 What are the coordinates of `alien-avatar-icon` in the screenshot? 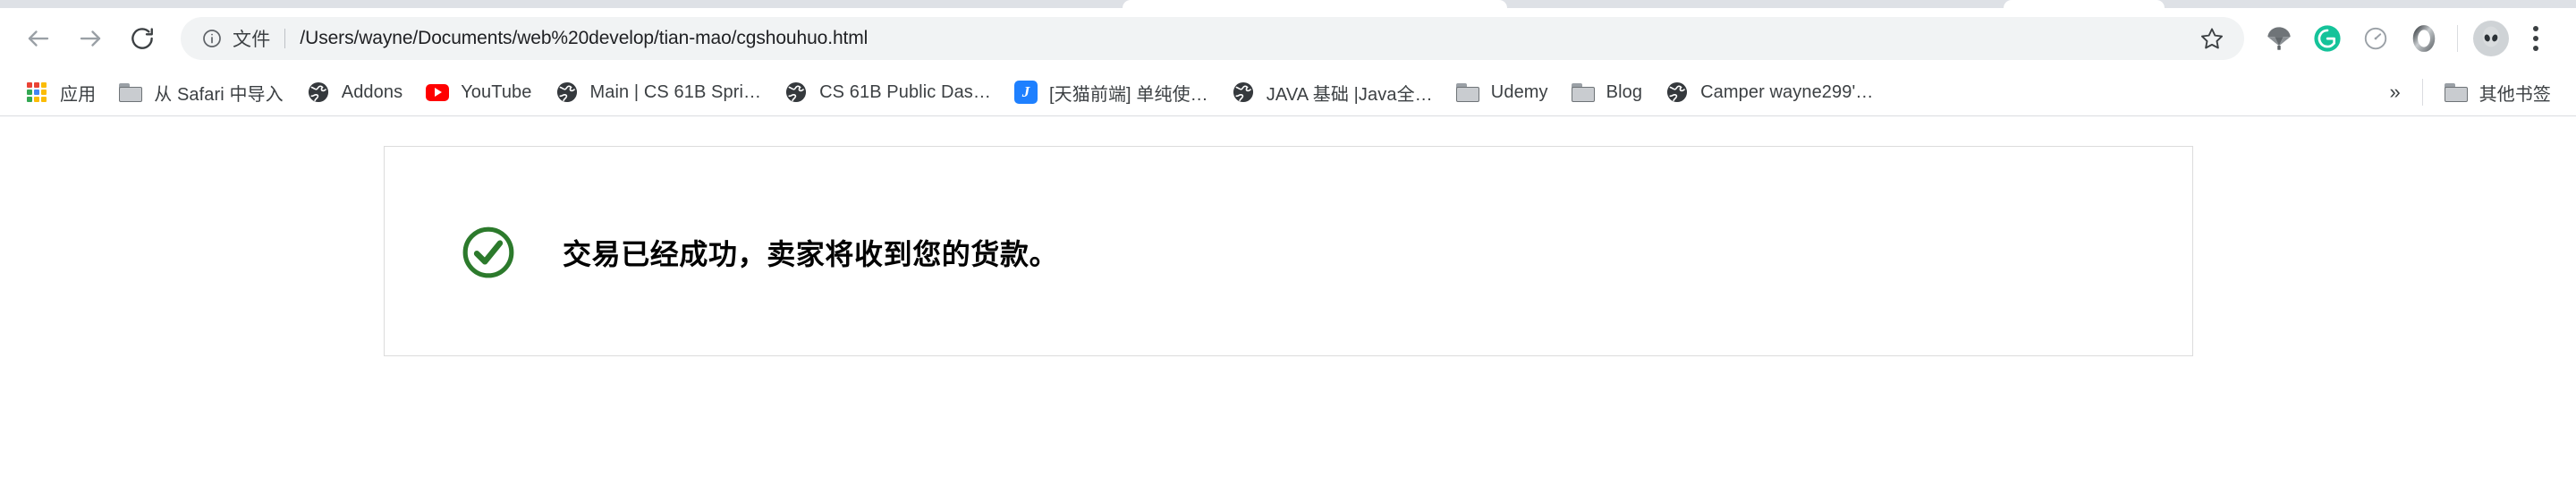 It's located at (2491, 38).